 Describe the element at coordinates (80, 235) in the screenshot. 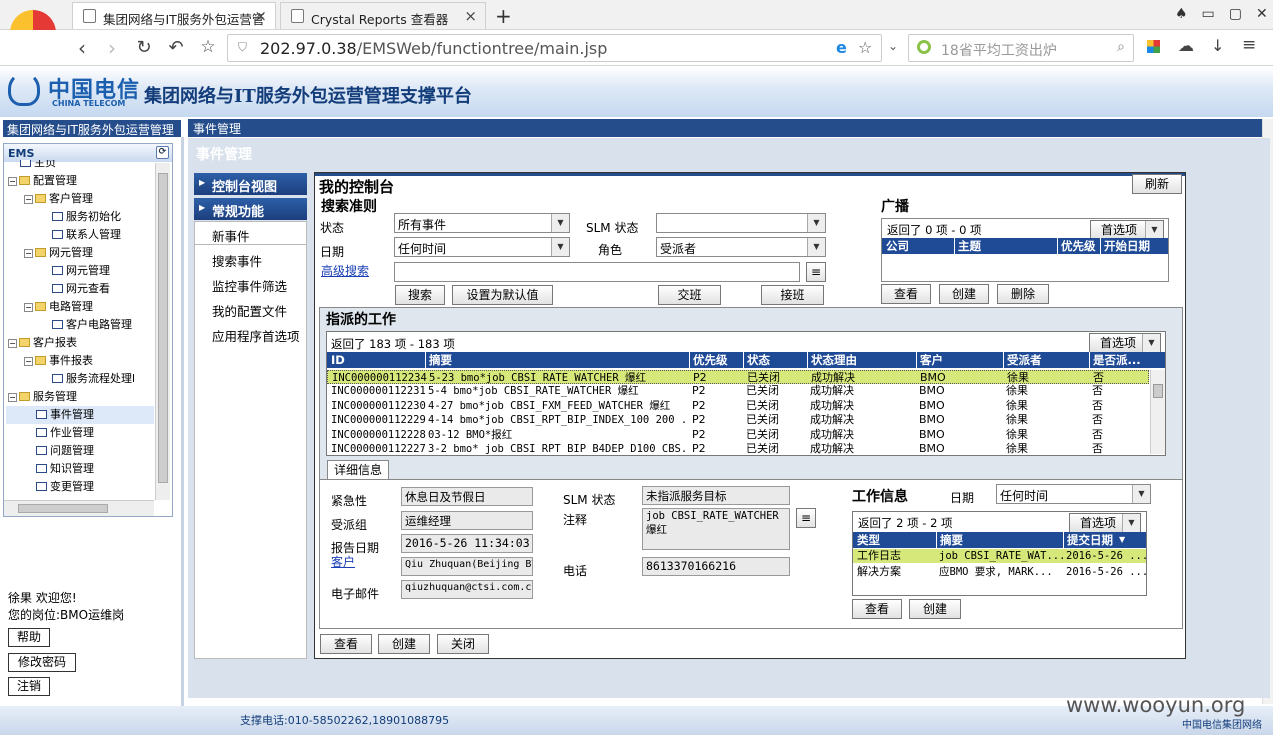

I see `tree-item: 联系人管理` at that location.